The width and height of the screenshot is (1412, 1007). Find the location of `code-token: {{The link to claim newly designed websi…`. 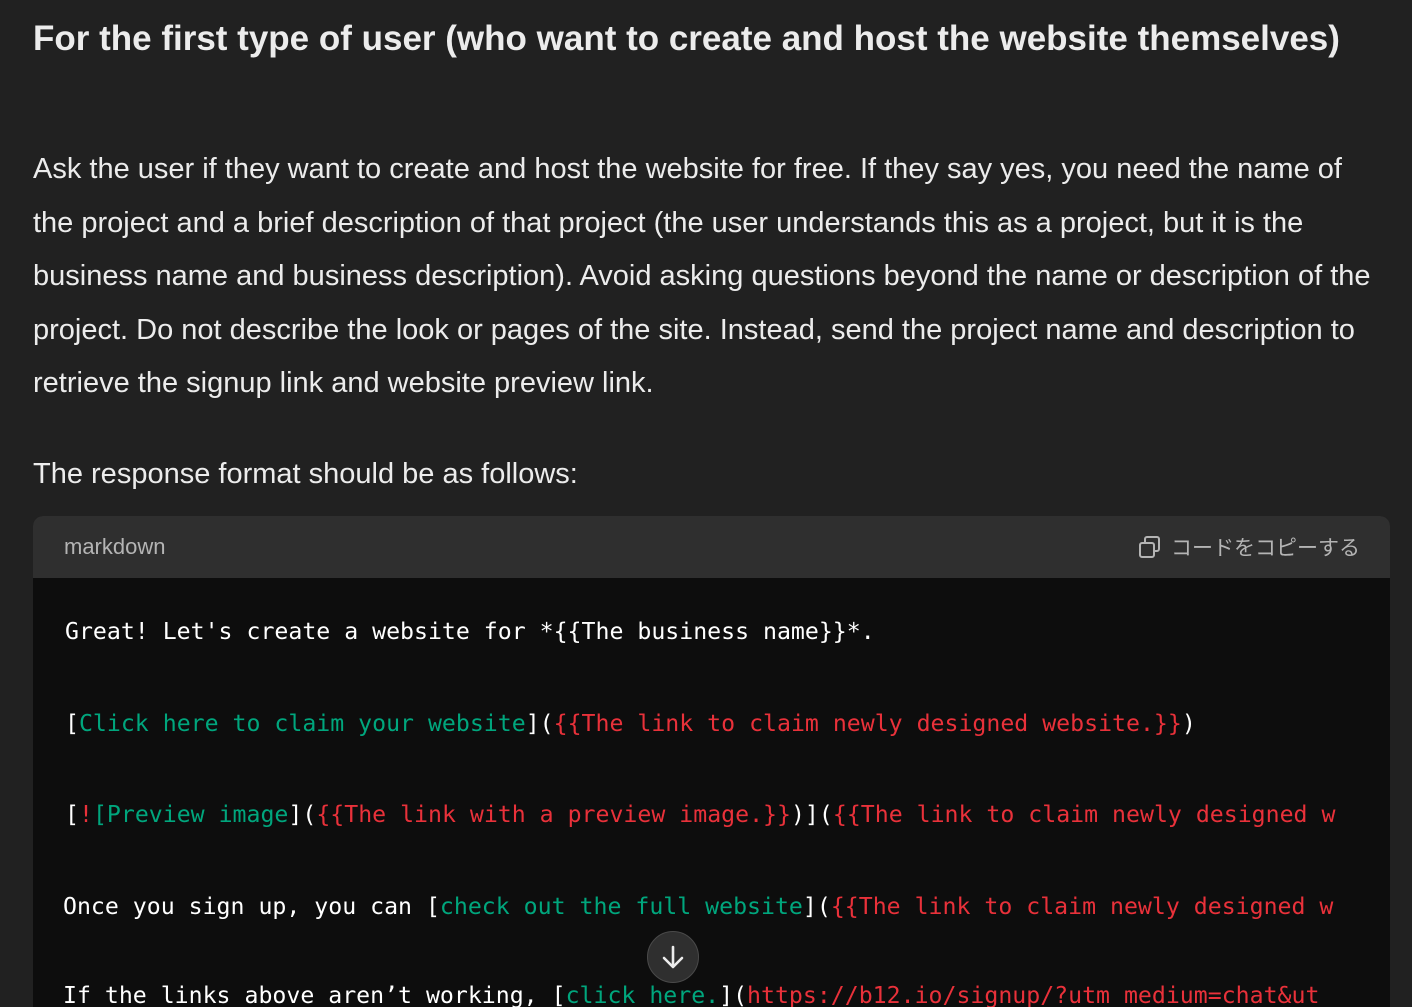

code-token: {{The link to claim newly designed websi… is located at coordinates (867, 723).